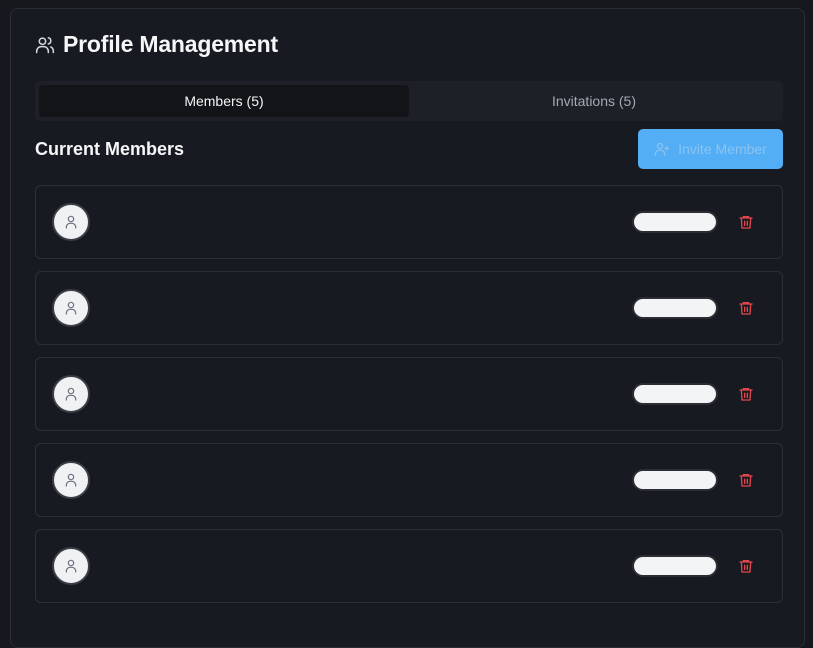  I want to click on users-icon, so click(45, 45).